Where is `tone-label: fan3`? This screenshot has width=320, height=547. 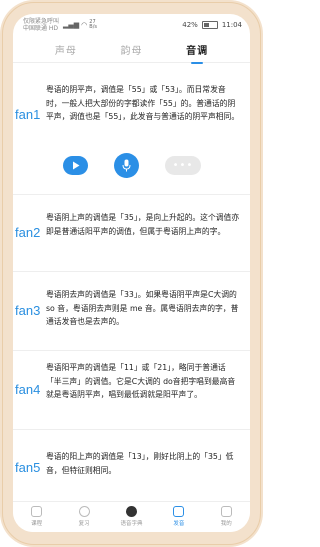
tone-label: fan3 is located at coordinates (28, 310).